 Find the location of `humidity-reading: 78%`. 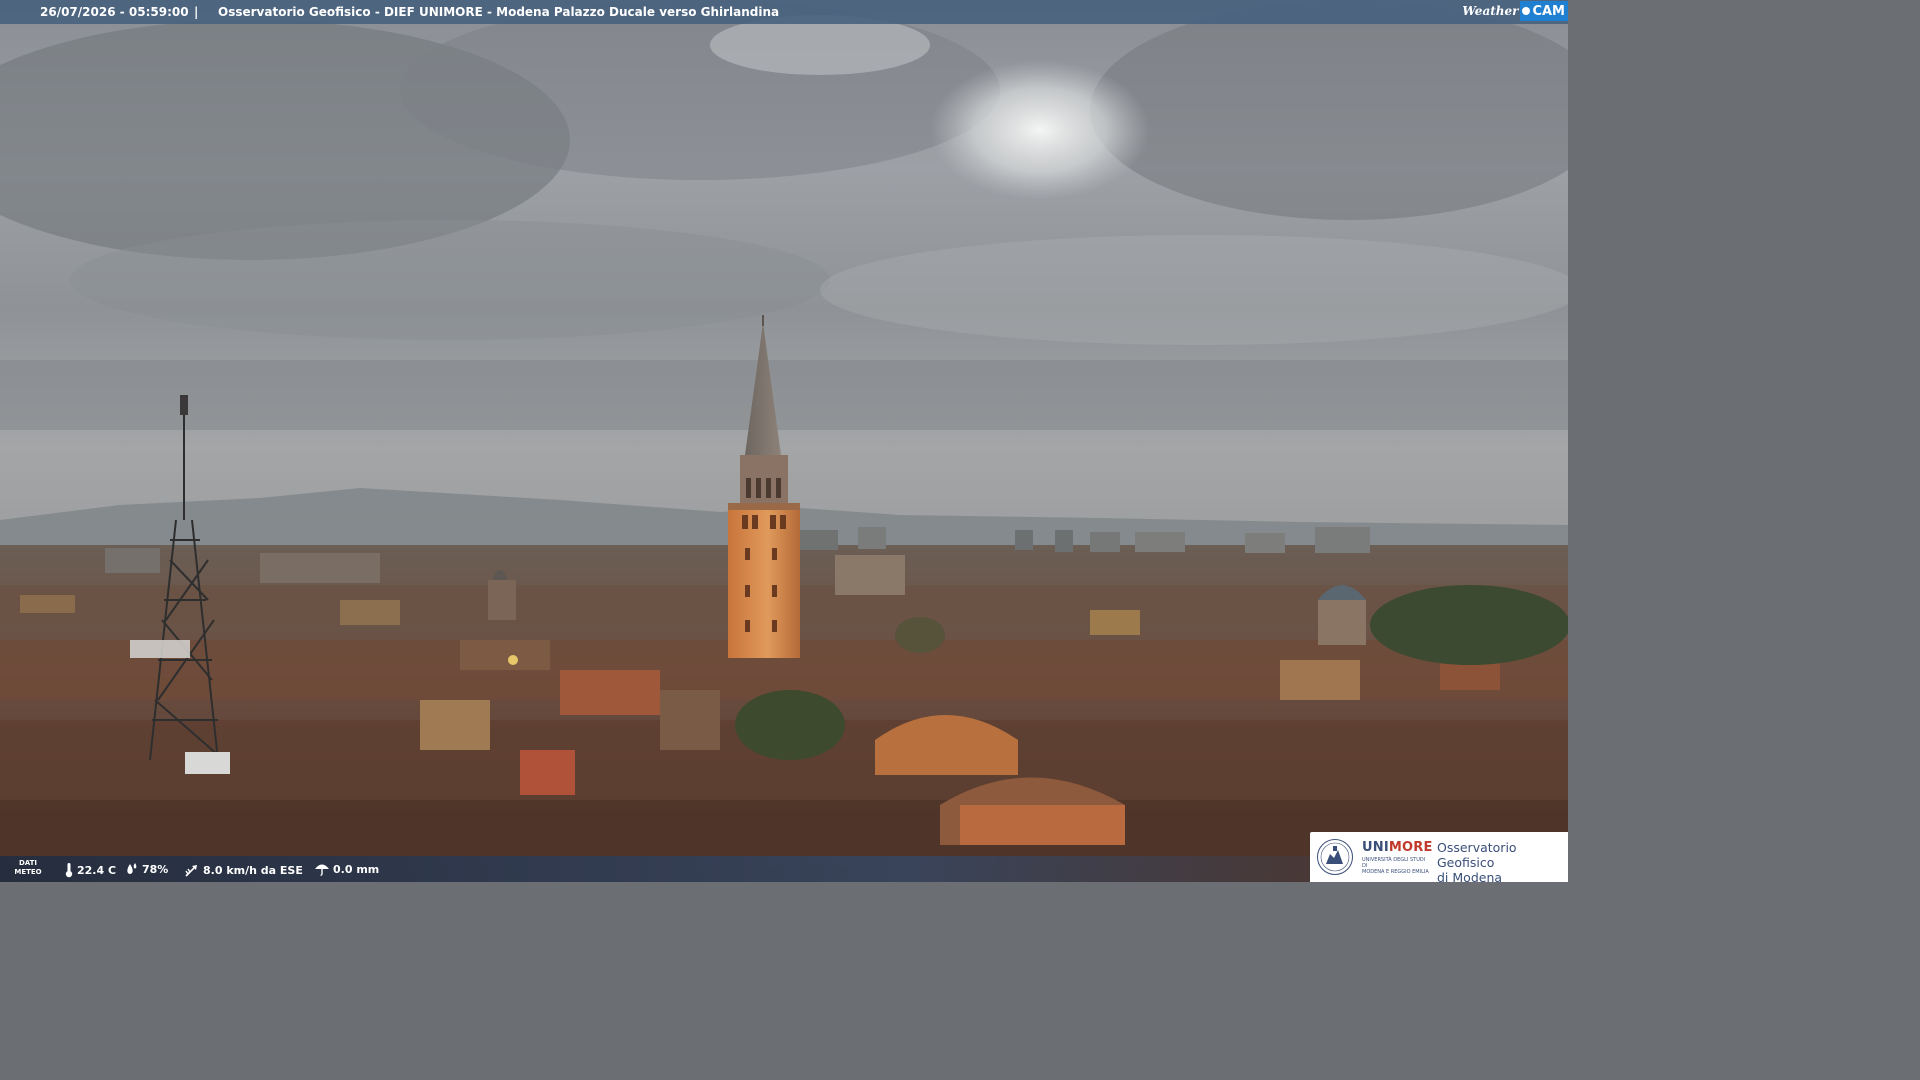

humidity-reading: 78% is located at coordinates (146, 869).